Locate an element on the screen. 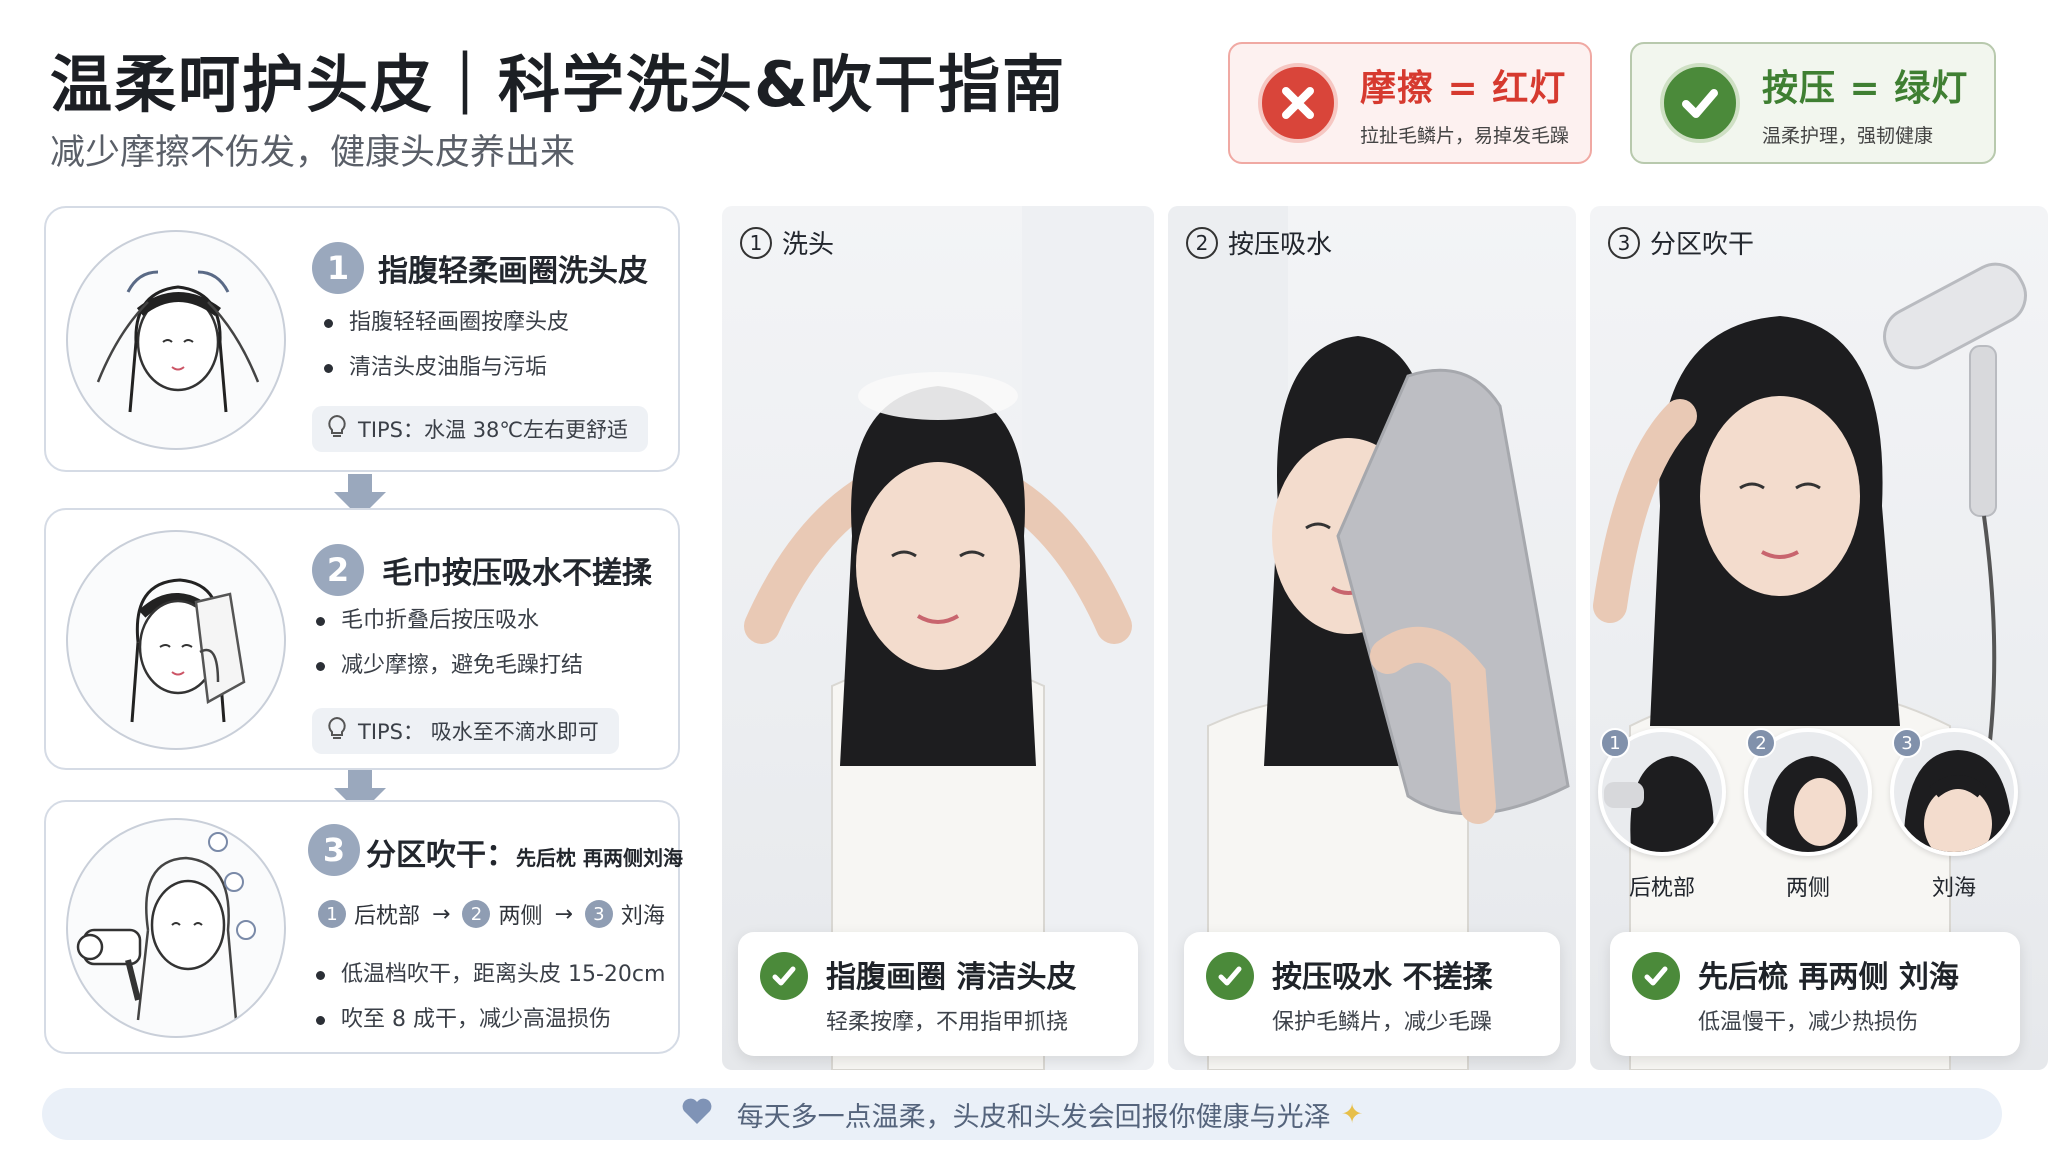  list-item: 吹至 8 成干，减少高温损伤 is located at coordinates (490, 1019).